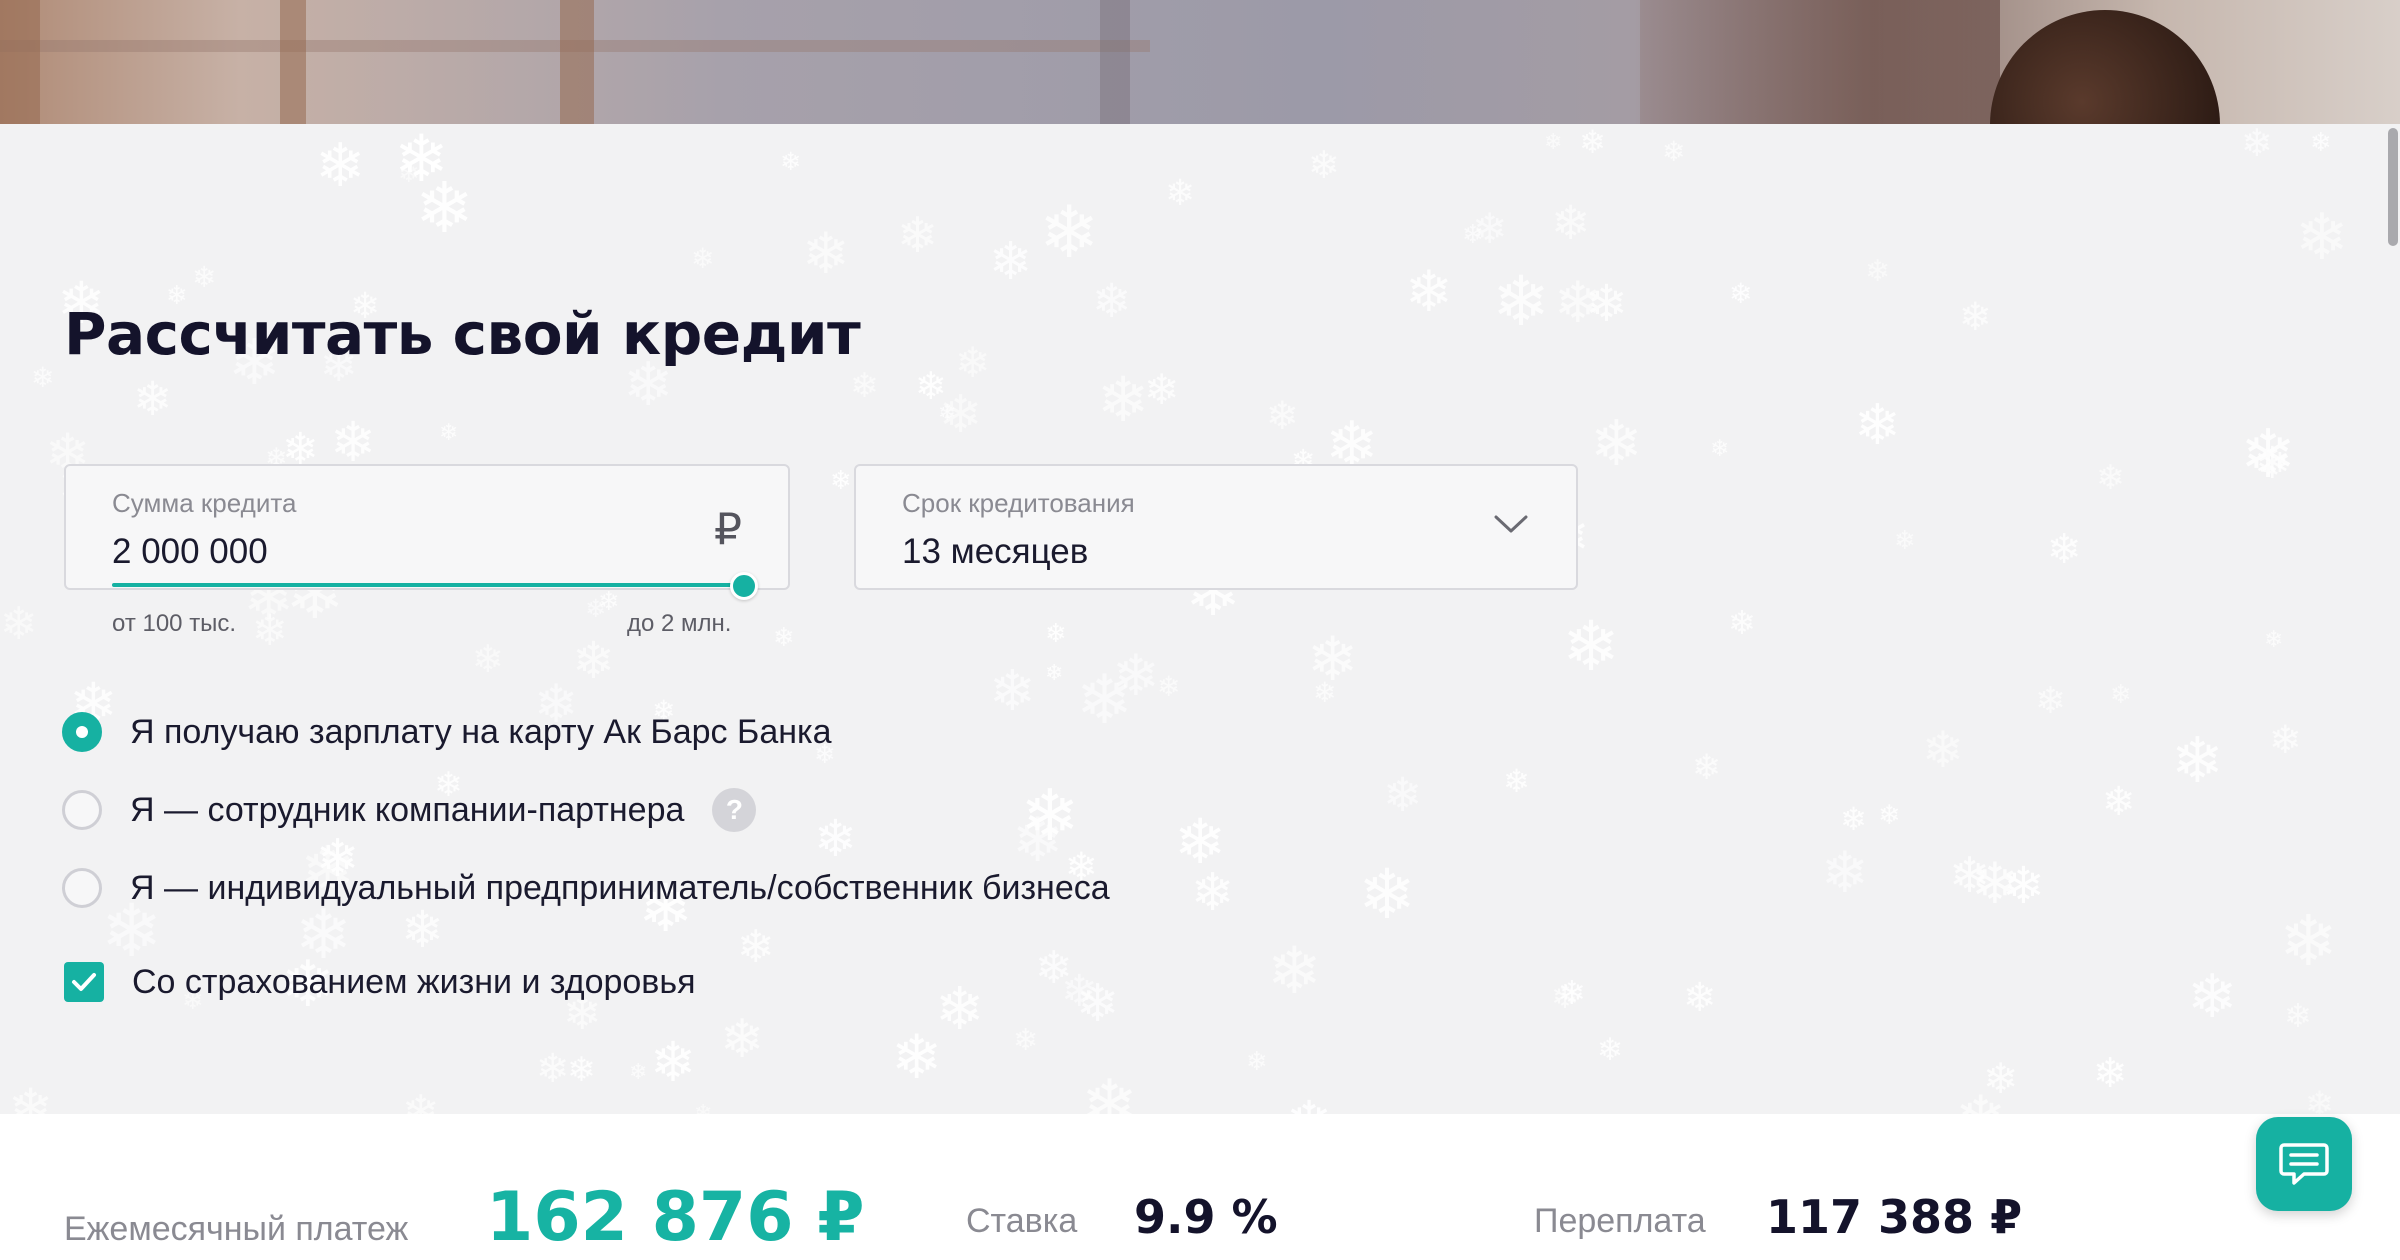 This screenshot has height=1260, width=2400. What do you see at coordinates (428, 585) in the screenshot?
I see `amount-slider-track` at bounding box center [428, 585].